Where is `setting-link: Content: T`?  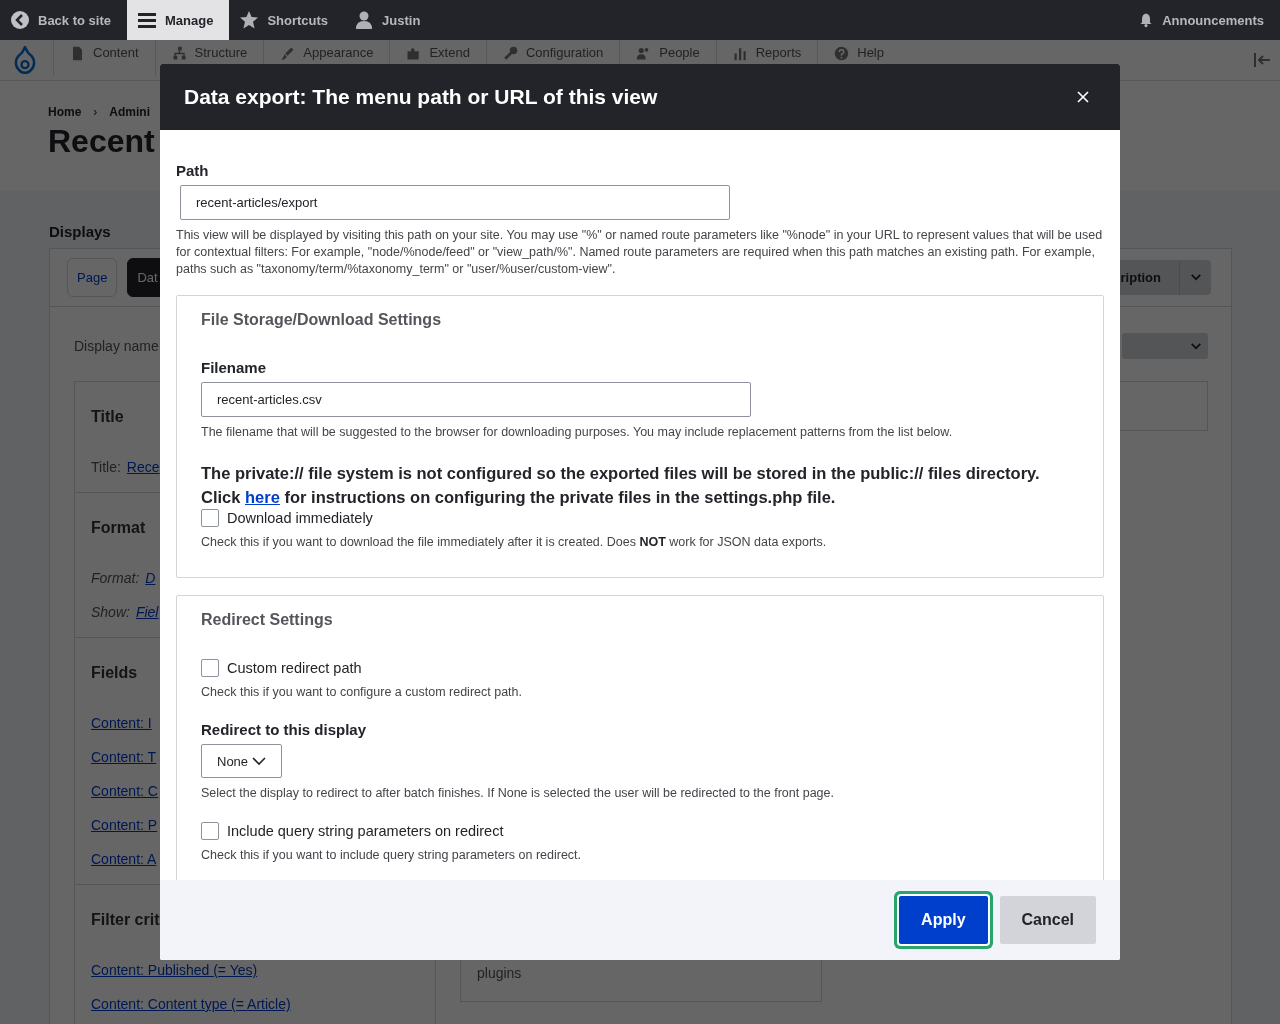 setting-link: Content: T is located at coordinates (124, 757).